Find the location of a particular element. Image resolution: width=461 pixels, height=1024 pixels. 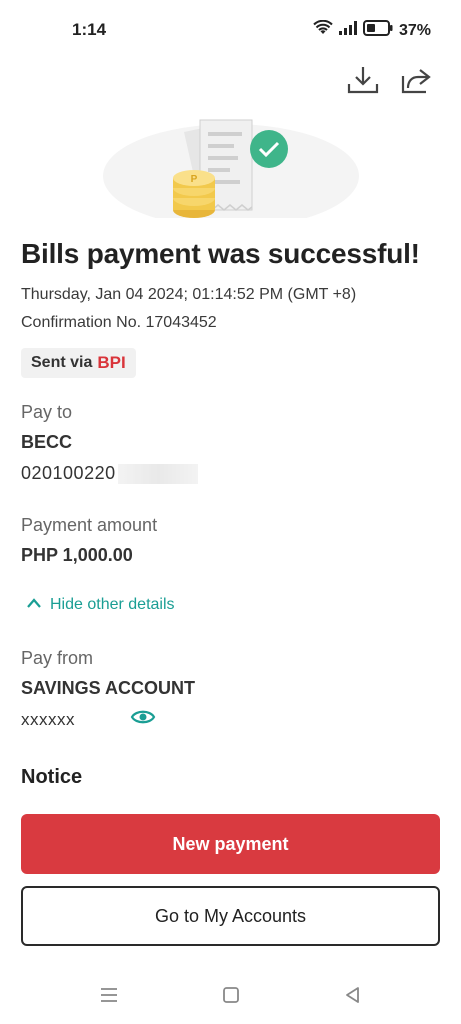

source-account-type: SAVINGS ACCOUNT is located at coordinates (108, 688).